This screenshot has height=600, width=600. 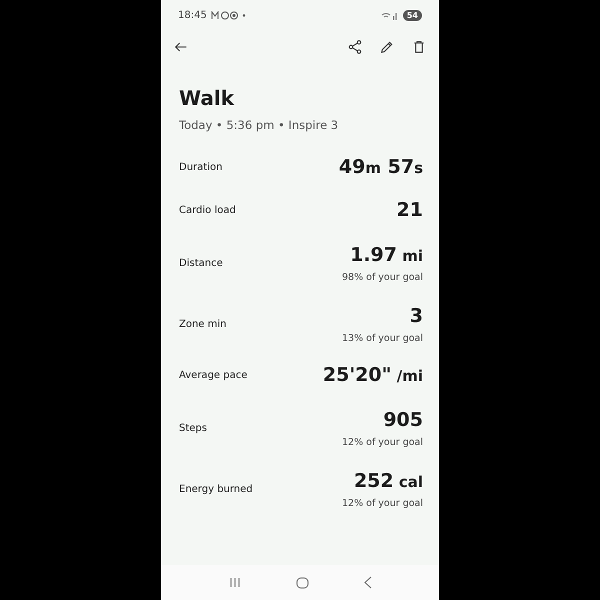 What do you see at coordinates (207, 210) in the screenshot?
I see `metric-label: Cardio load` at bounding box center [207, 210].